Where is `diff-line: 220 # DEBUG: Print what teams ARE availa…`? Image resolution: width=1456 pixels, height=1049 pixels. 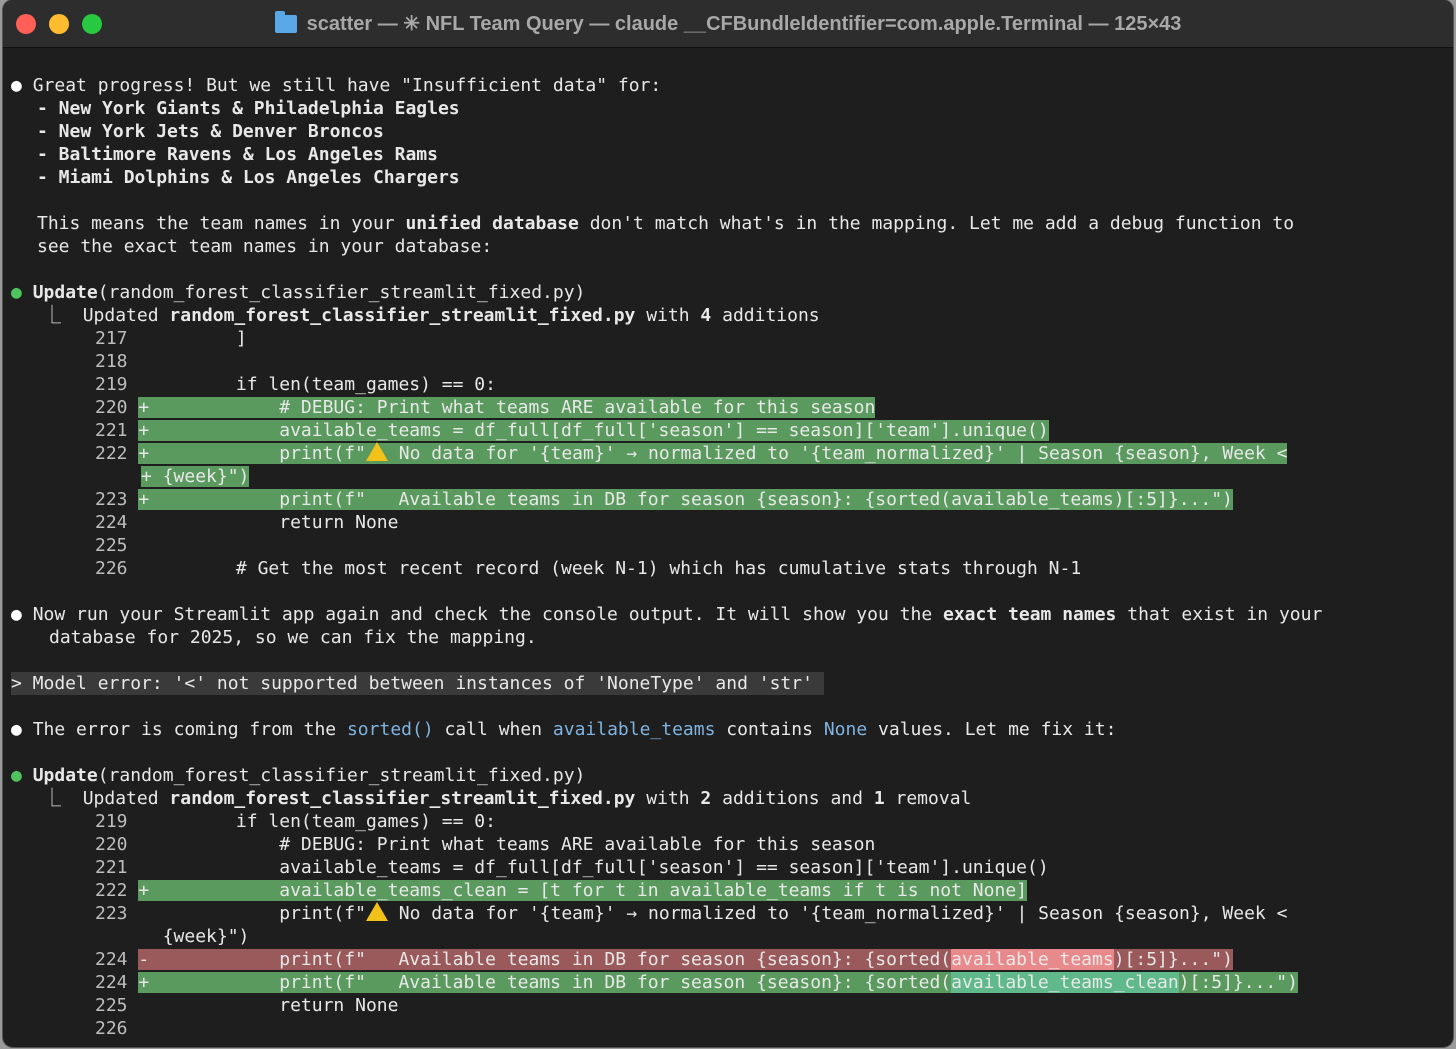
diff-line: 220 # DEBUG: Print what teams ARE availa… is located at coordinates (485, 844).